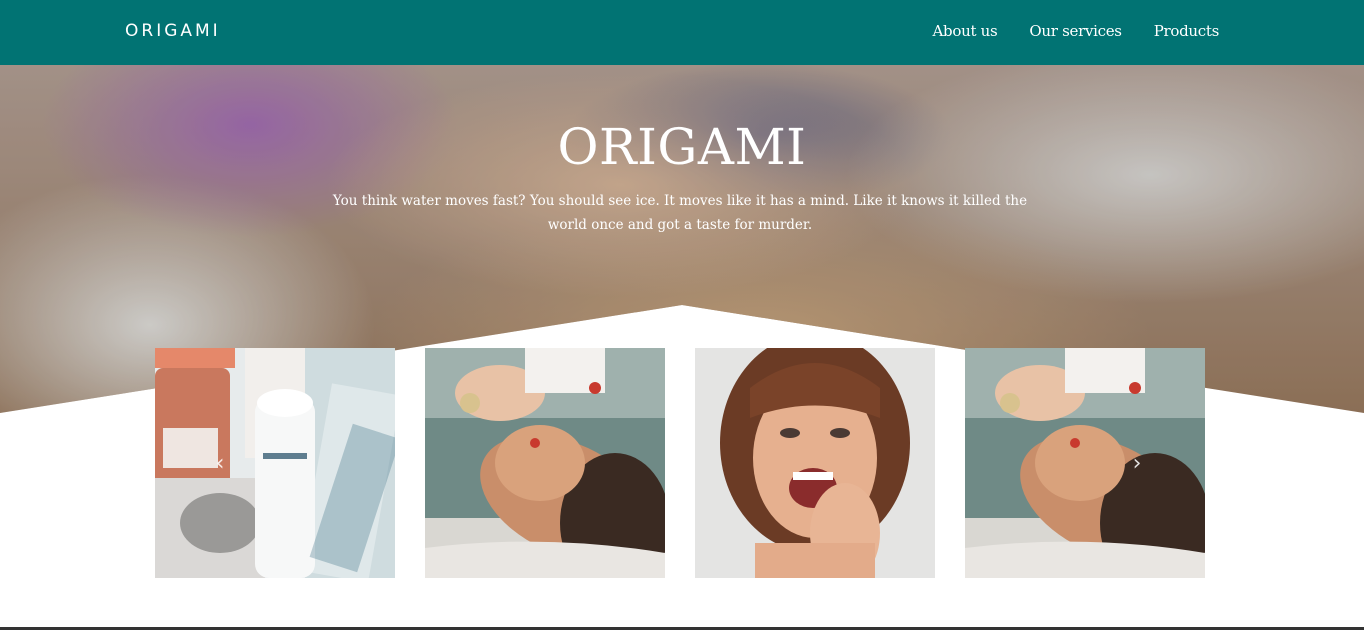 Image resolution: width=1364 pixels, height=630 pixels. I want to click on brand-logo-link: ORIGAMI, so click(173, 31).